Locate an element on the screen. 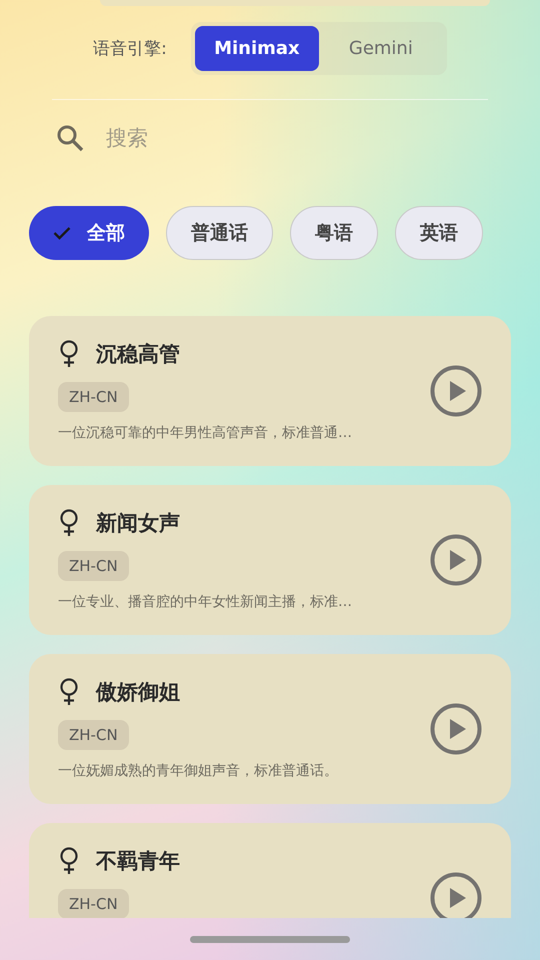 The height and width of the screenshot is (960, 540). voice-card: 傲娇御姐 ZH-CN 一位妩媚成熟的青年御姐声音，标准普通话。 is located at coordinates (270, 729).